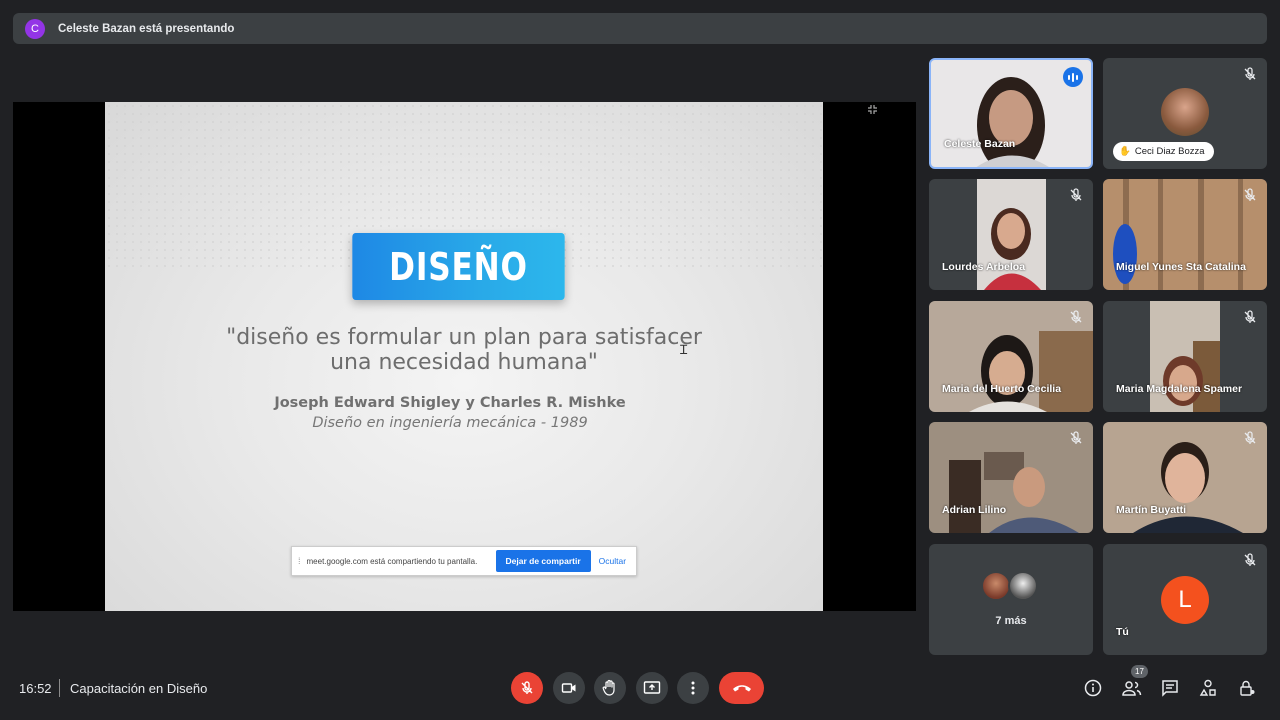  I want to click on collapse-fullscreen-icon, so click(872, 111).